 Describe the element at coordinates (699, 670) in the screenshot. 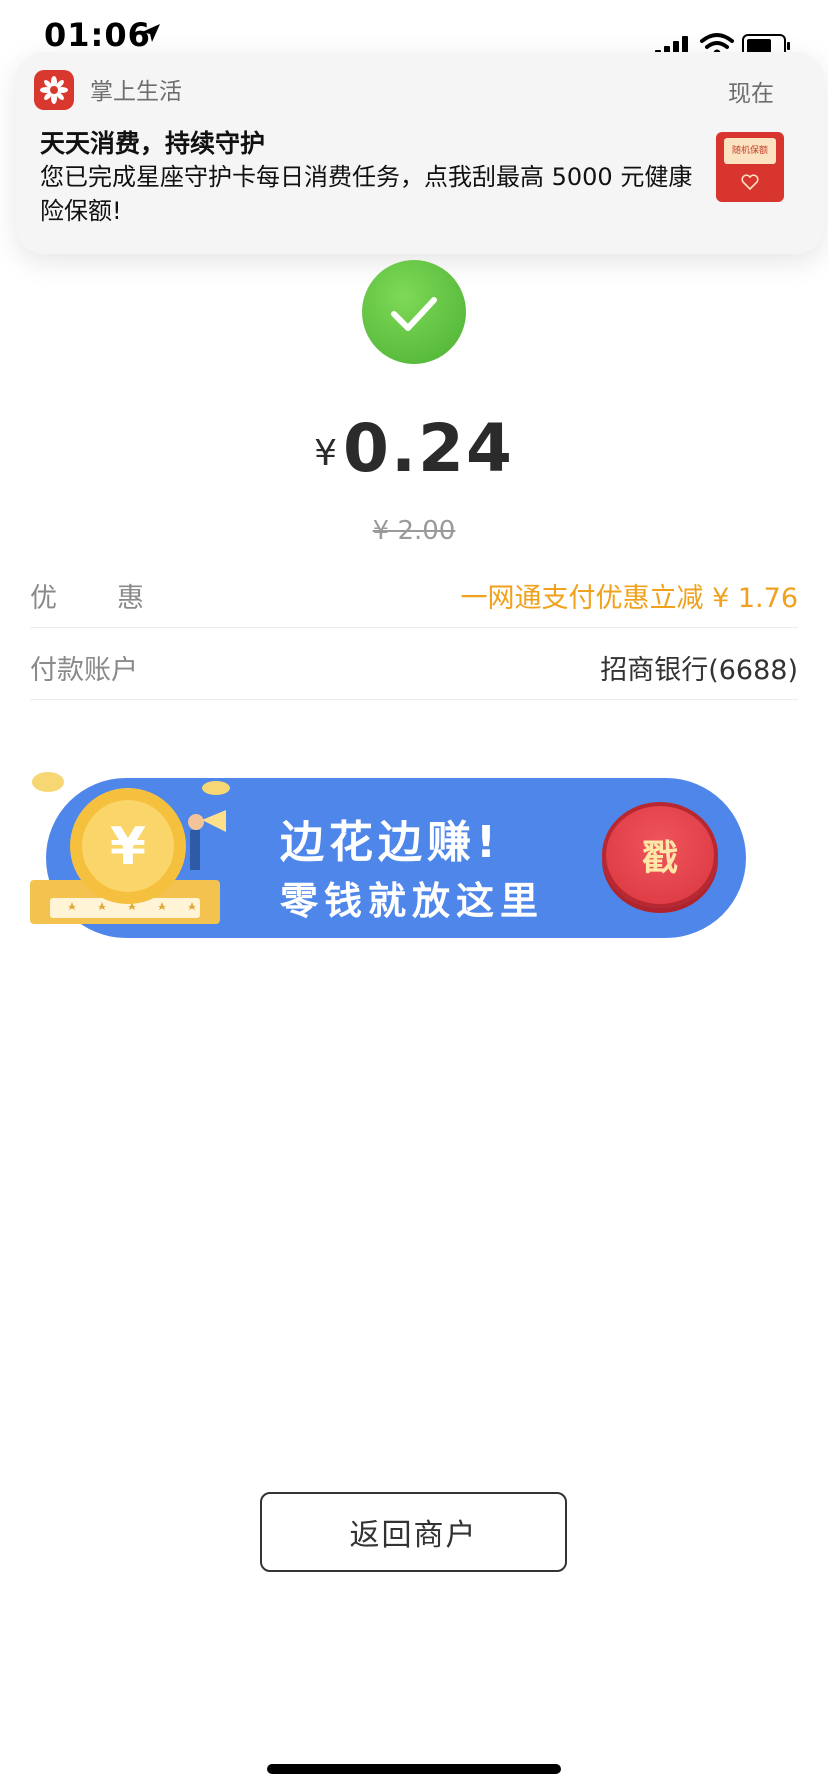

I see `payment-account-value: 招商银行(6688)` at that location.